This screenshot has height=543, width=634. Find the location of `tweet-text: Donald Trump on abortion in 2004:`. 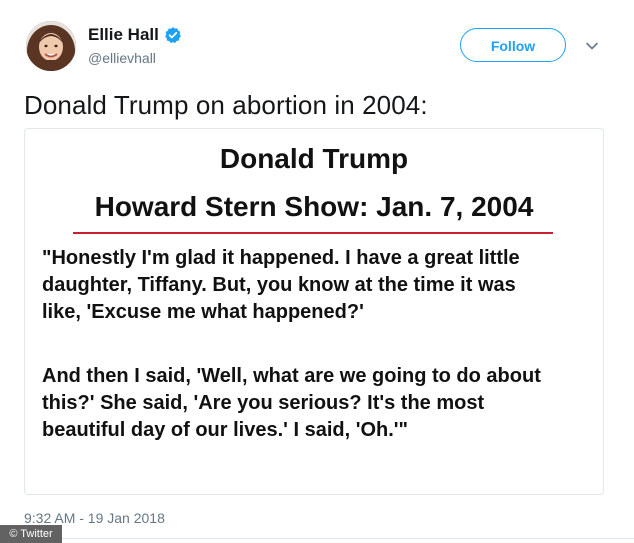

tweet-text: Donald Trump on abortion in 2004: is located at coordinates (226, 105).